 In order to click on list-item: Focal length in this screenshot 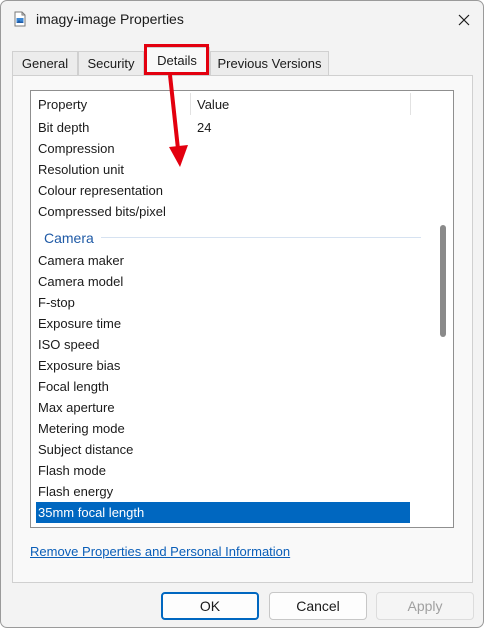, I will do `click(221, 386)`.